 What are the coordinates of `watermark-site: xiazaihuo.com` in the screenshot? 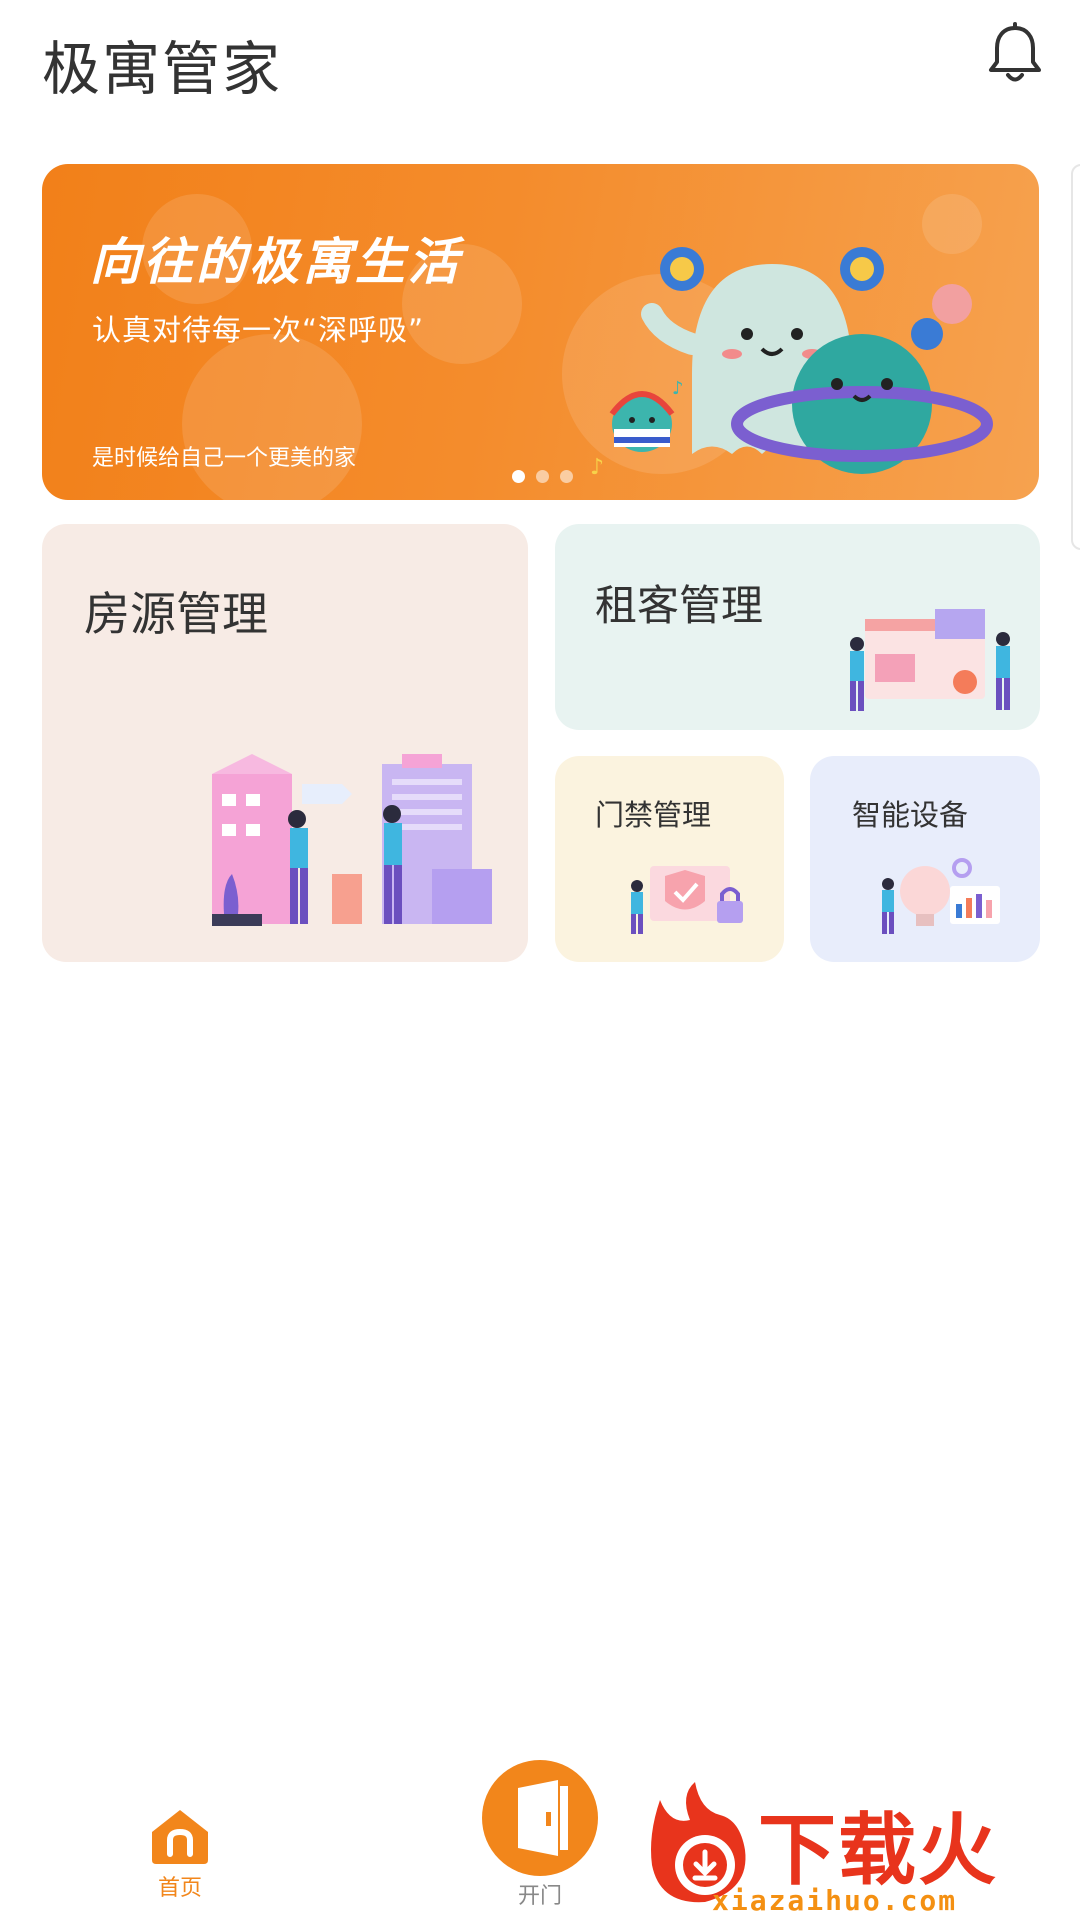 It's located at (835, 1900).